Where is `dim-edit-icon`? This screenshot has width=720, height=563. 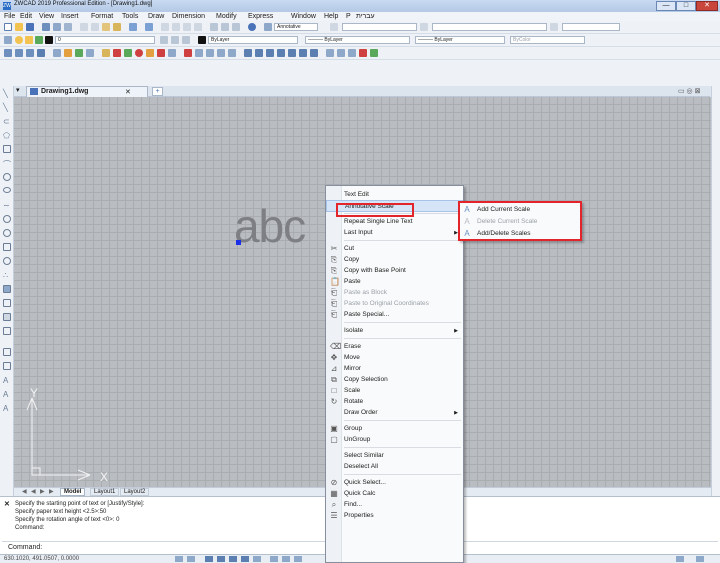 dim-edit-icon is located at coordinates (314, 53).